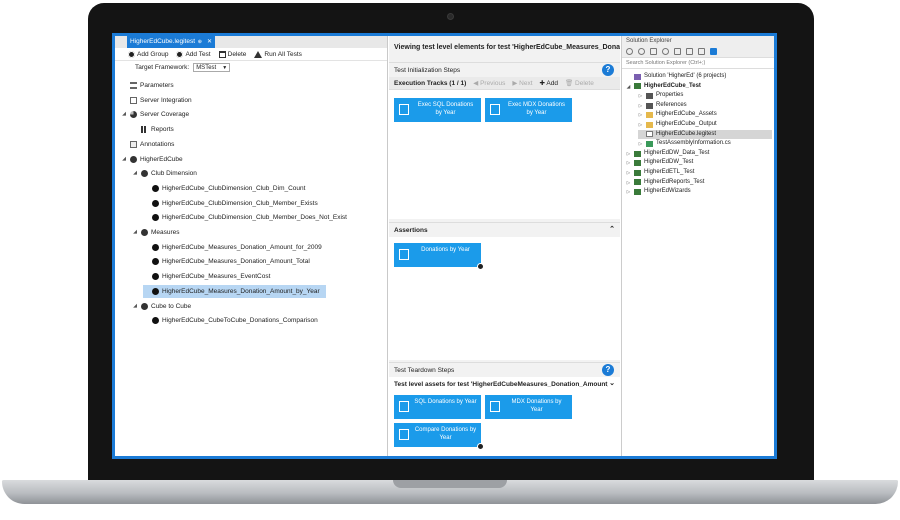 This screenshot has width=900, height=520. Describe the element at coordinates (677, 152) in the screenshot. I see `solution-item-label: HigherEdDW_Data_Test` at that location.